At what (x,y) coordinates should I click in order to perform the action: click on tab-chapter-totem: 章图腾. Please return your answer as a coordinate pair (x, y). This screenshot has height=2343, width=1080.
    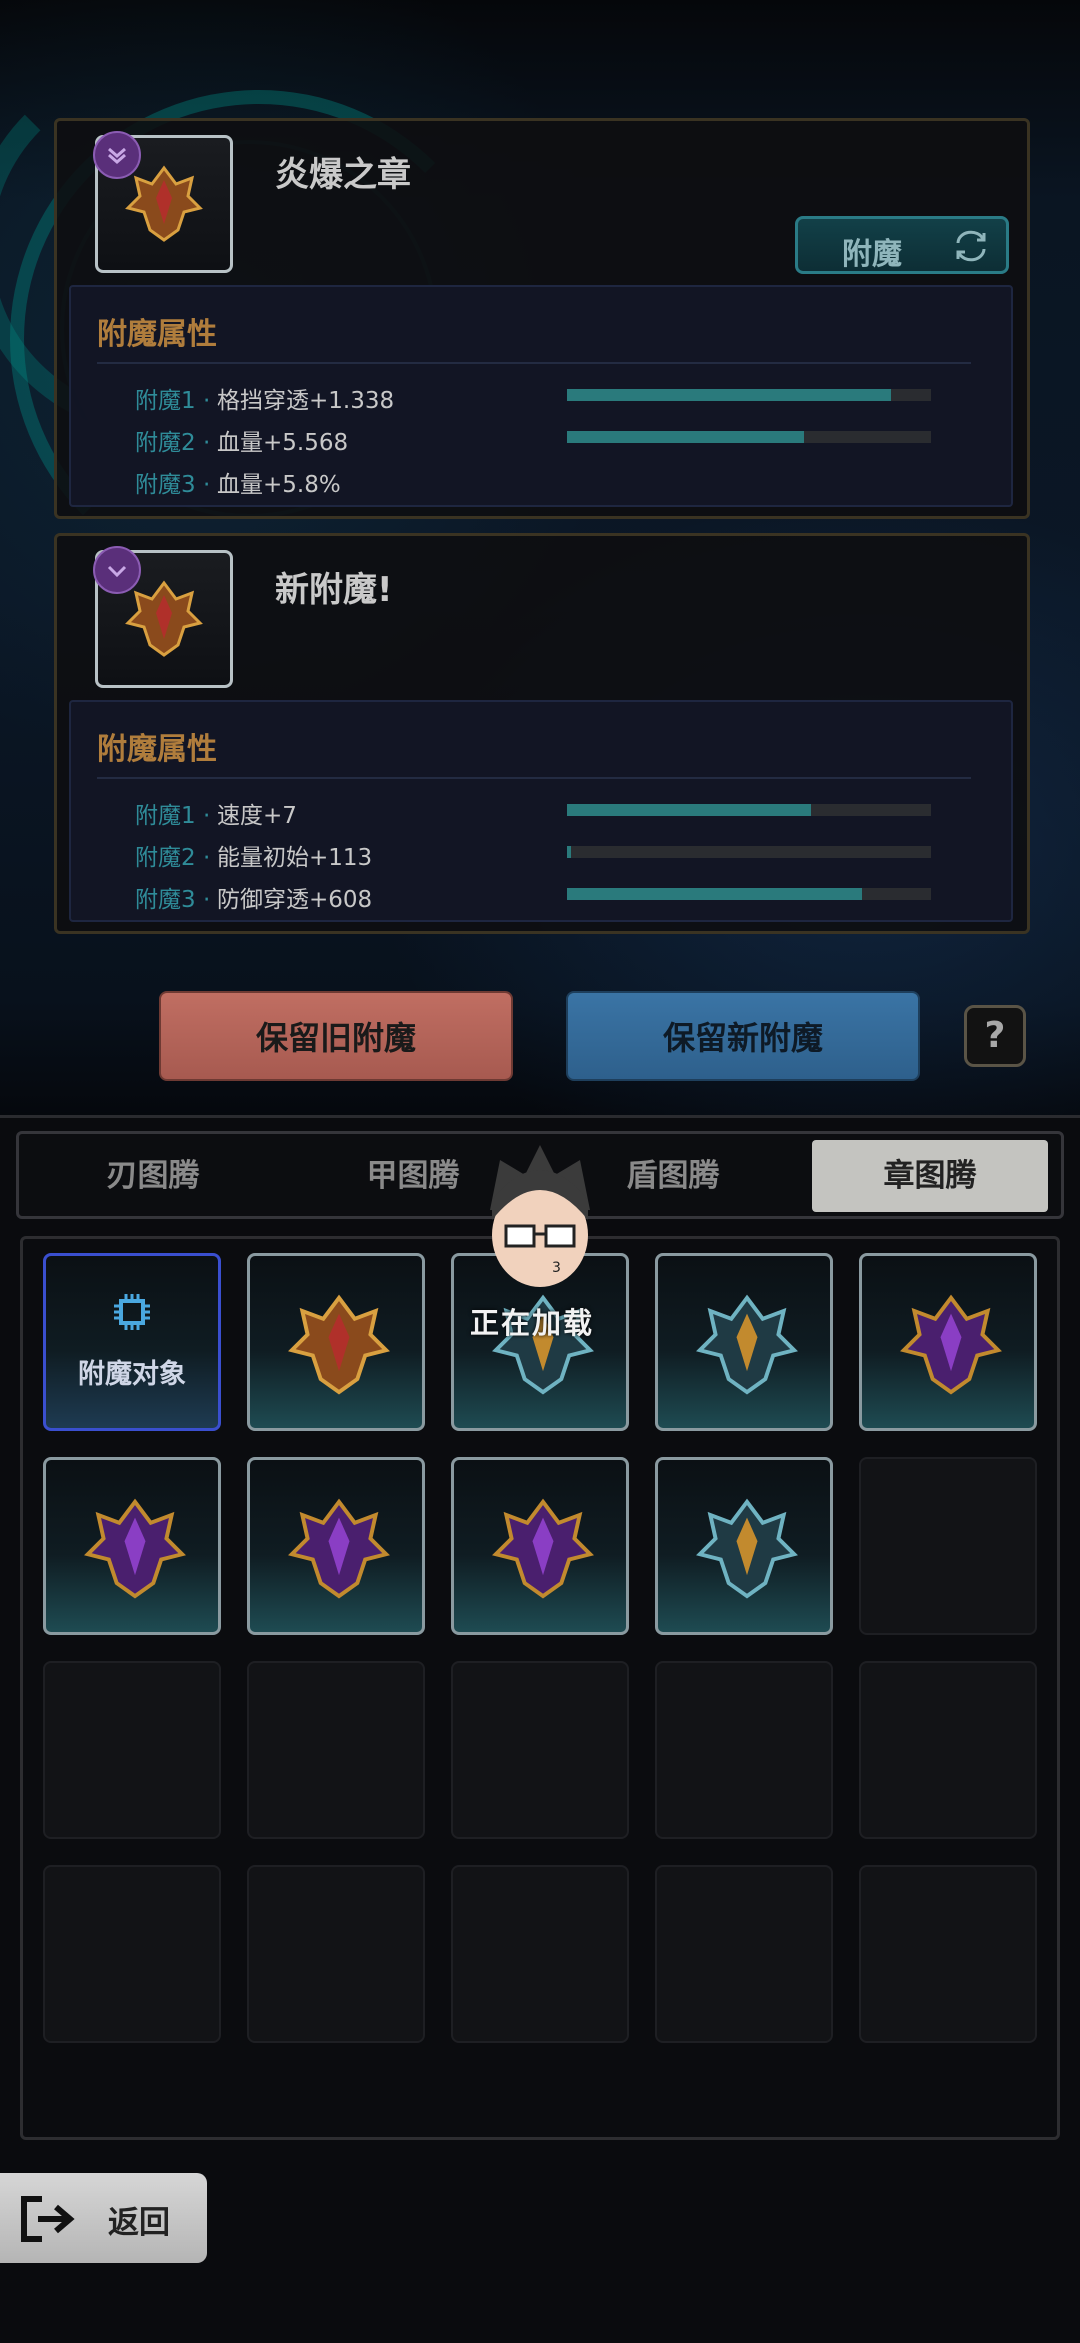
    Looking at the image, I should click on (930, 1176).